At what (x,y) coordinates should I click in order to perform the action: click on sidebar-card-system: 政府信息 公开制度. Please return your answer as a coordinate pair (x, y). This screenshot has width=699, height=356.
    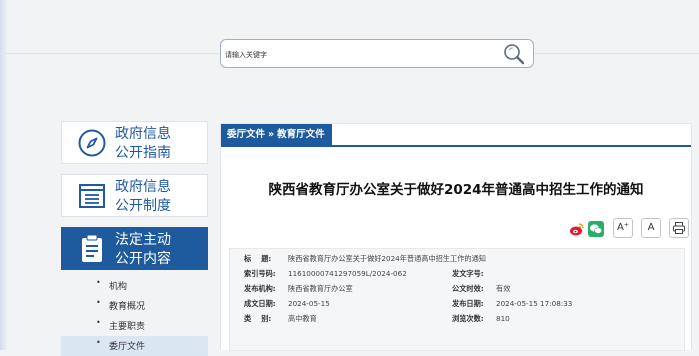
    Looking at the image, I should click on (134, 195).